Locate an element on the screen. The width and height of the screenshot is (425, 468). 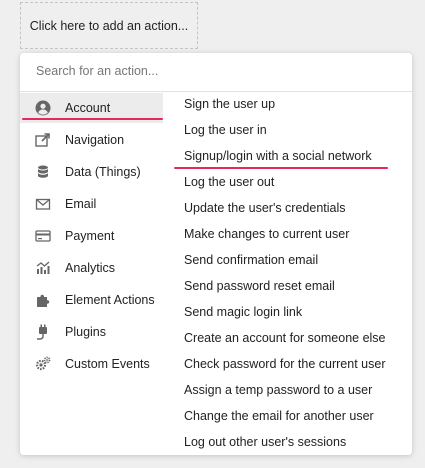
action-item: Send confirmation email is located at coordinates (251, 260).